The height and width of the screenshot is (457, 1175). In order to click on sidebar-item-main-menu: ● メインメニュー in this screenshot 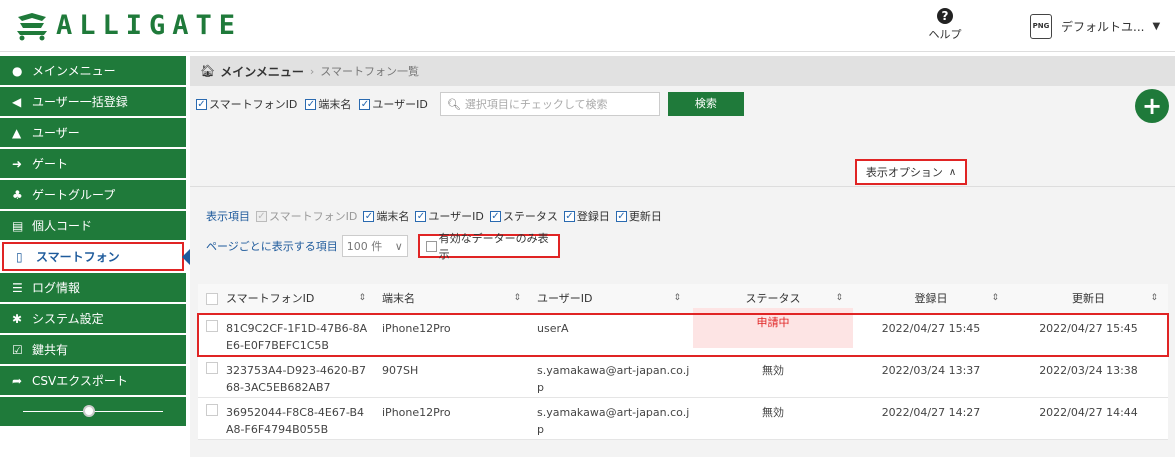, I will do `click(93, 70)`.